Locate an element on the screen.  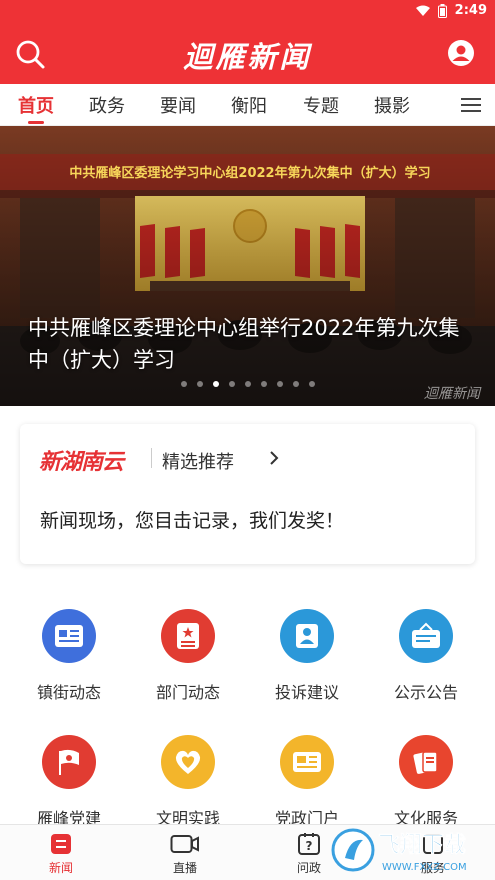
battery-icon is located at coordinates (442, 10).